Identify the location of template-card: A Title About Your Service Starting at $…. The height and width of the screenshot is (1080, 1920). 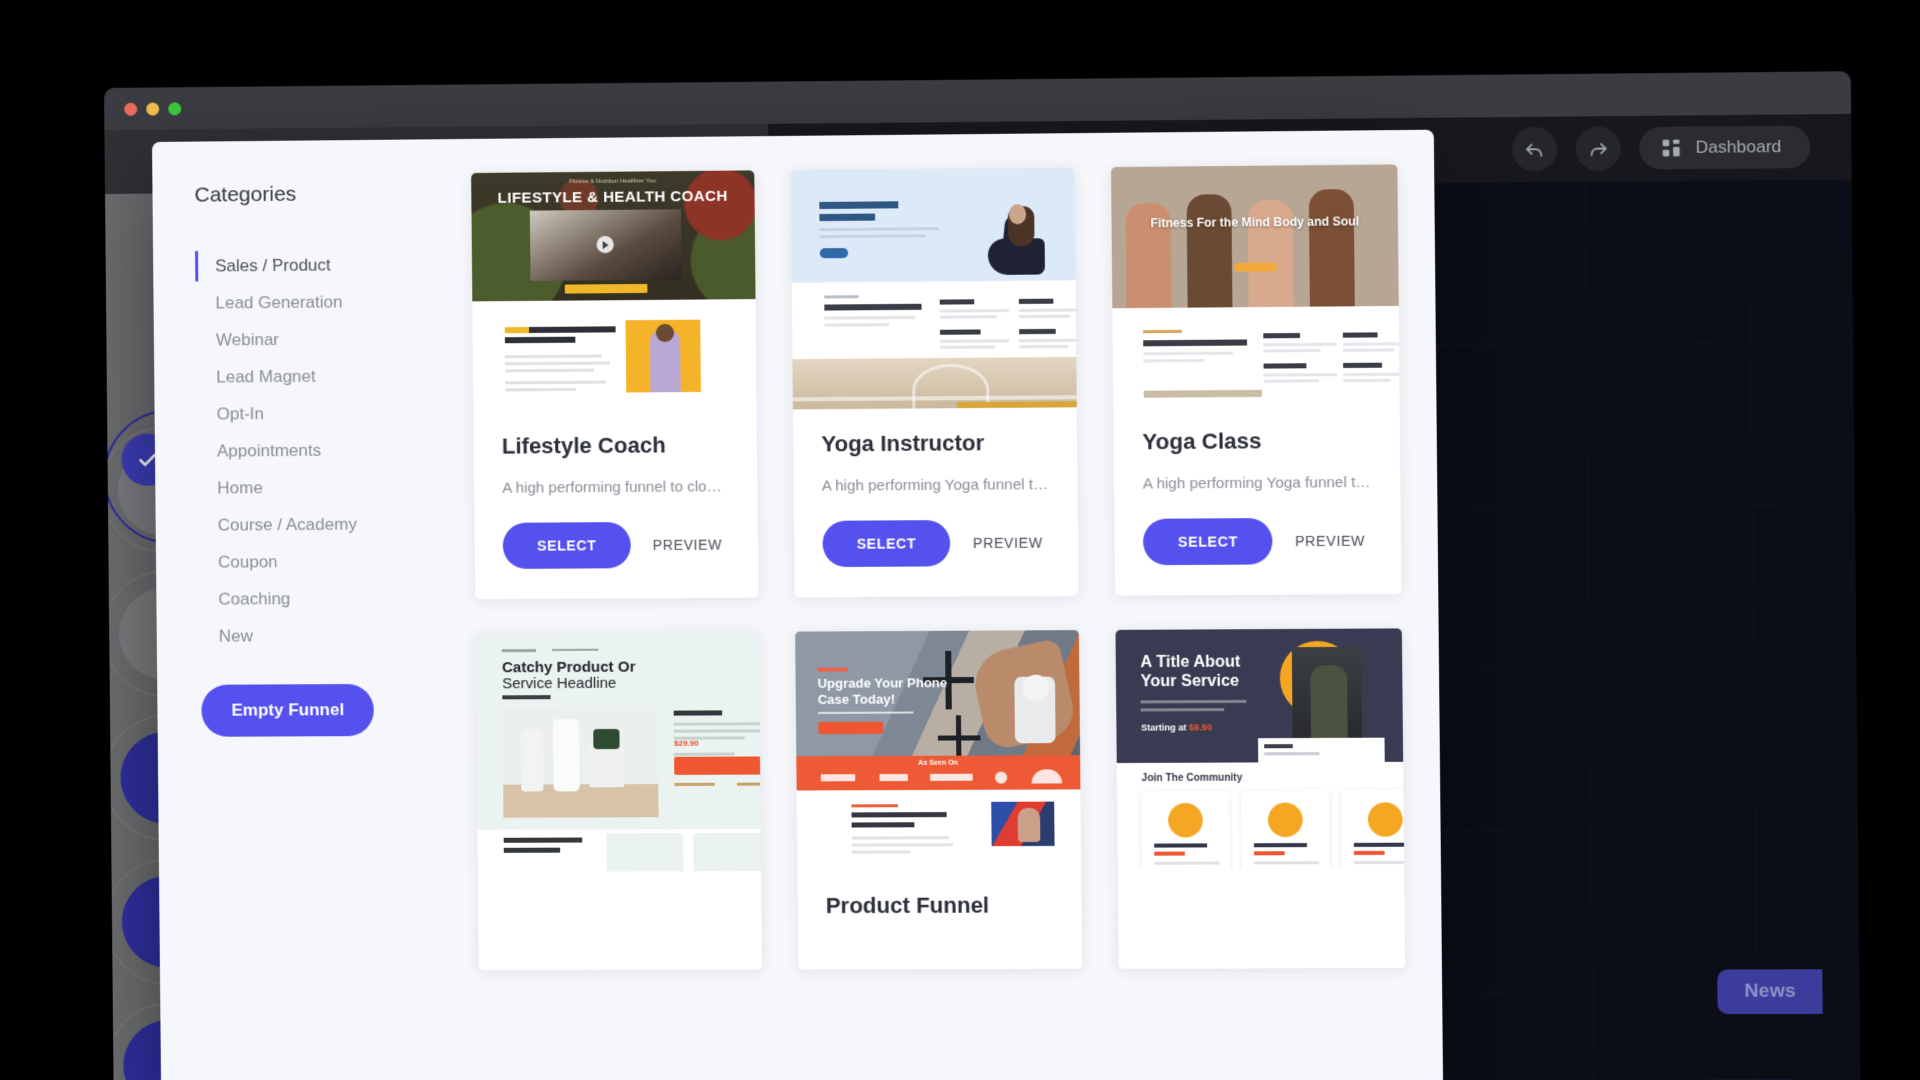
(1260, 798).